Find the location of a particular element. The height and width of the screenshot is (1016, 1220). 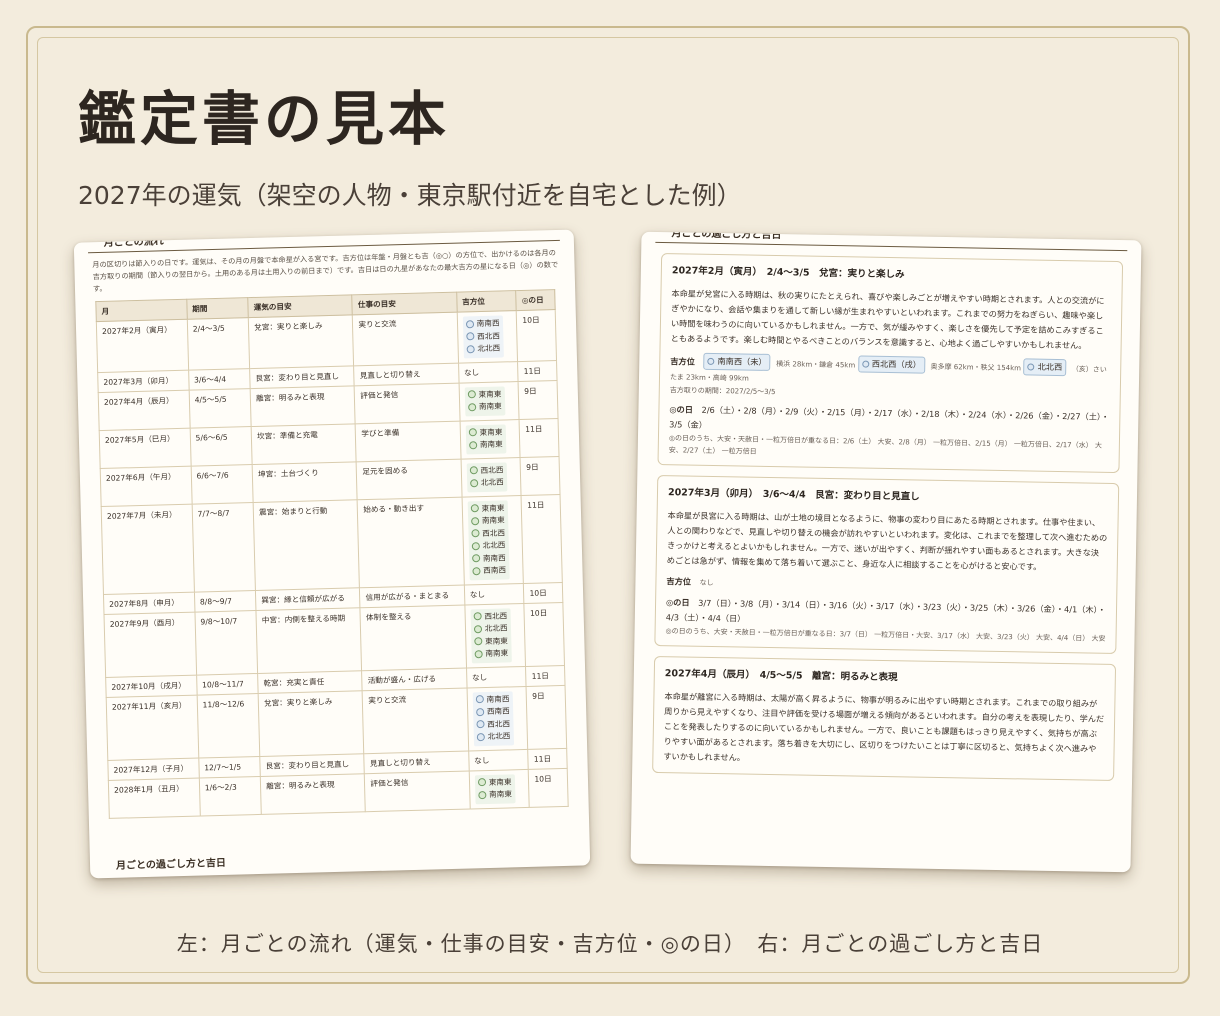

month-cell: 2027年3月（卯月） is located at coordinates (143, 381).